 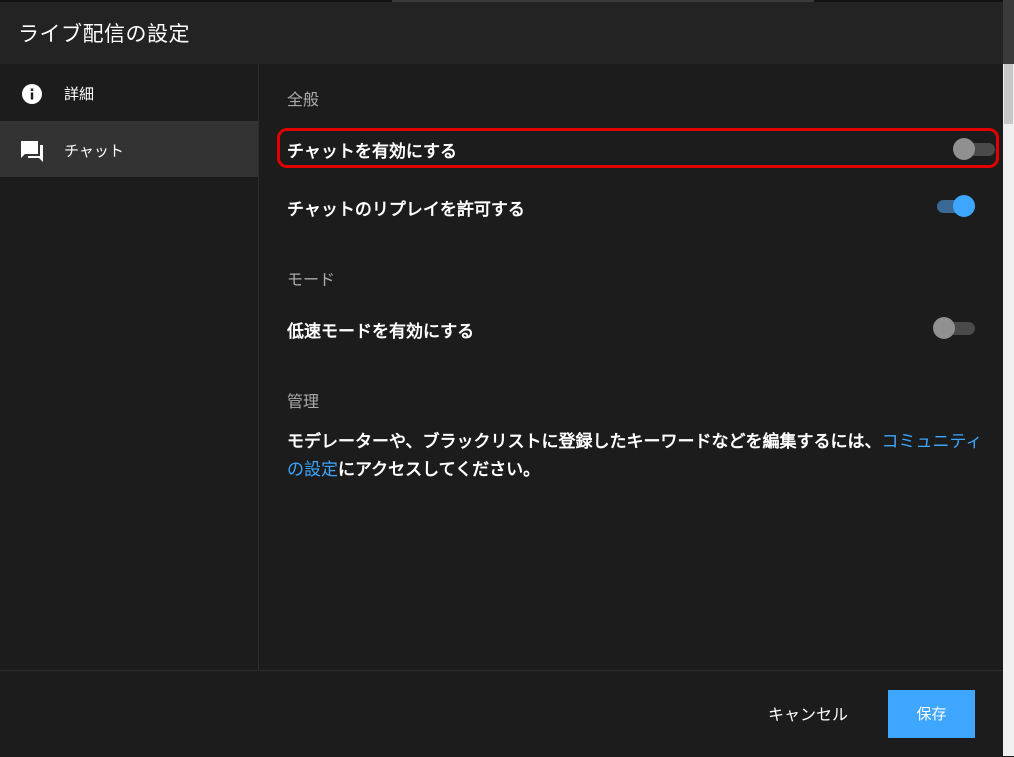 I want to click on save-button: 保存, so click(x=931, y=714).